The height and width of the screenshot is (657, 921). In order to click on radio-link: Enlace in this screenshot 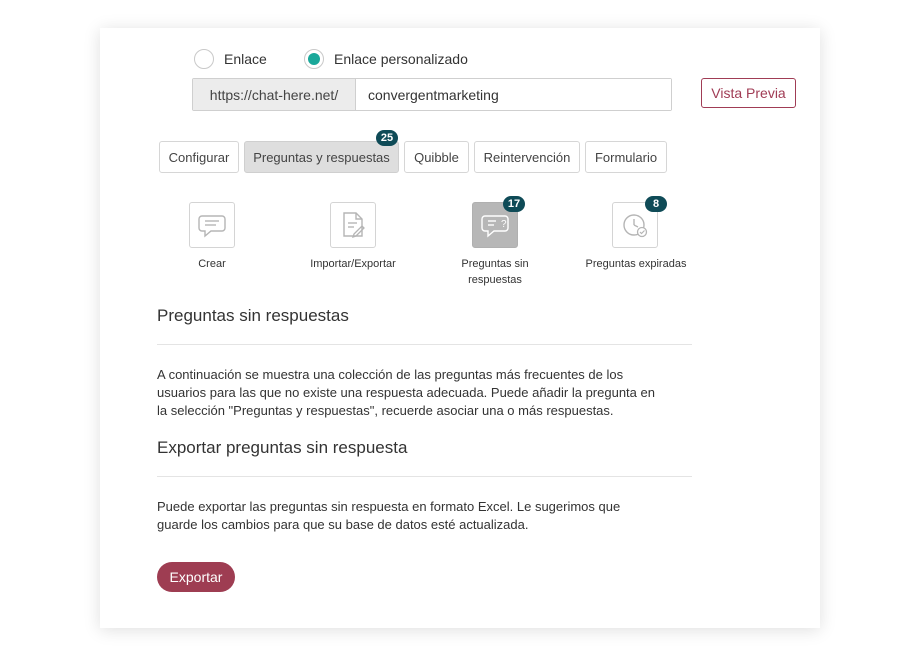, I will do `click(230, 59)`.